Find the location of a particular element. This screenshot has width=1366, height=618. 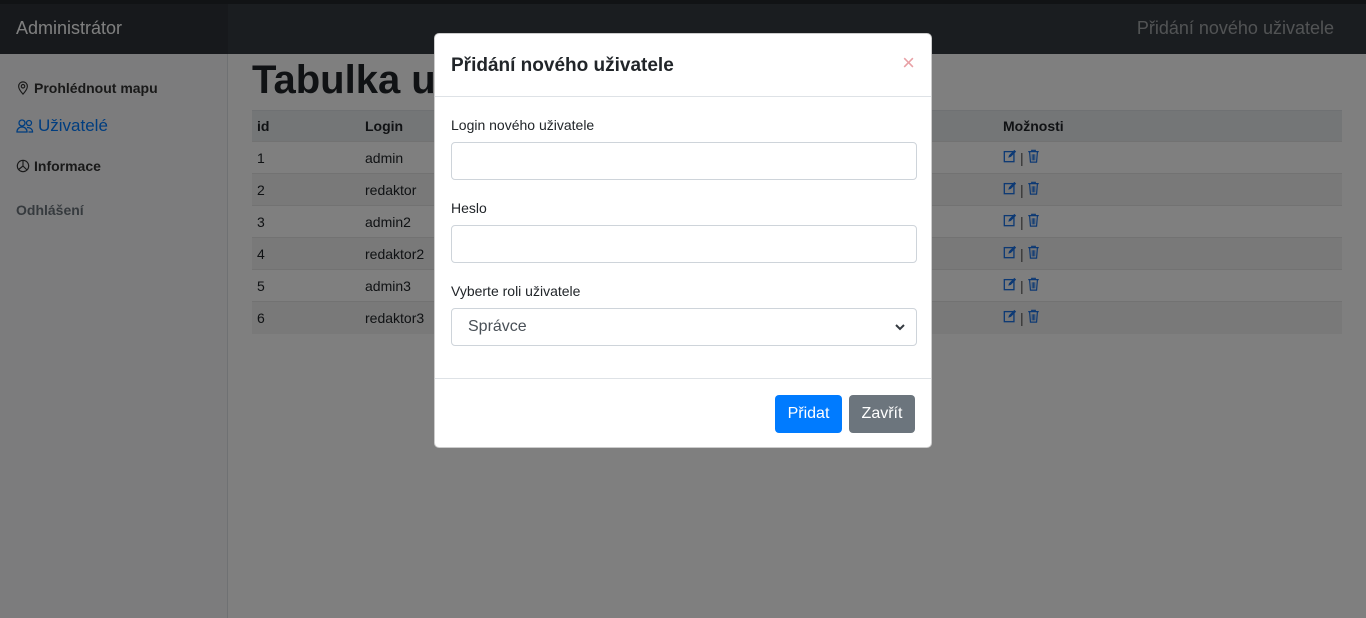

role-selected-value: Správce is located at coordinates (497, 326).